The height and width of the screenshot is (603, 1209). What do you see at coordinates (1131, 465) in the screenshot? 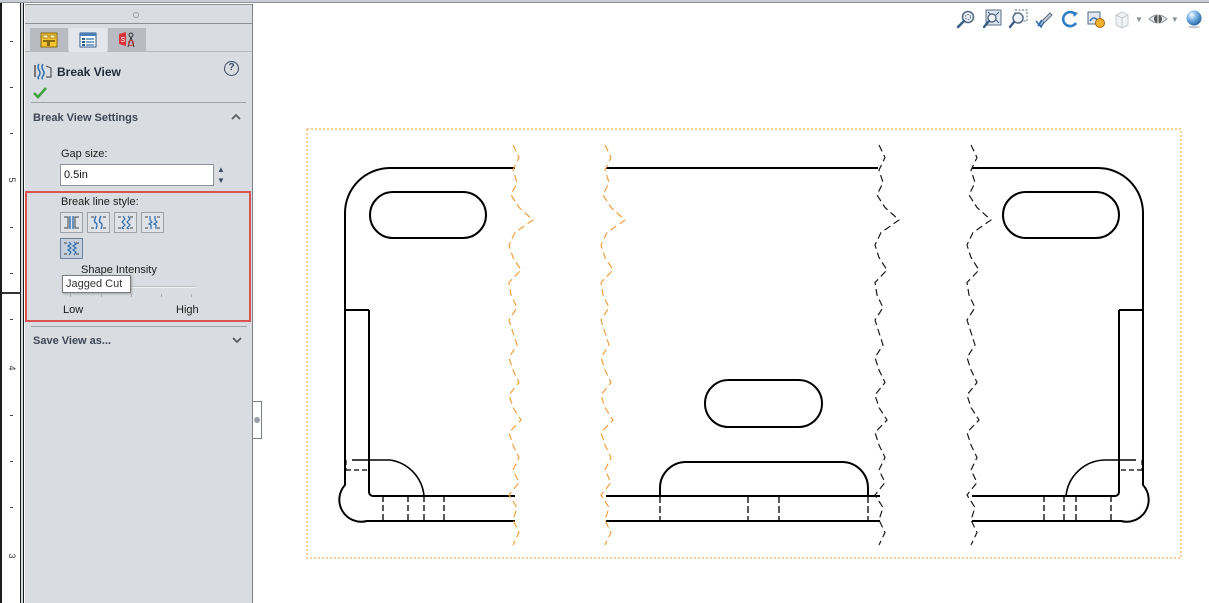
I see `right-hidden` at bounding box center [1131, 465].